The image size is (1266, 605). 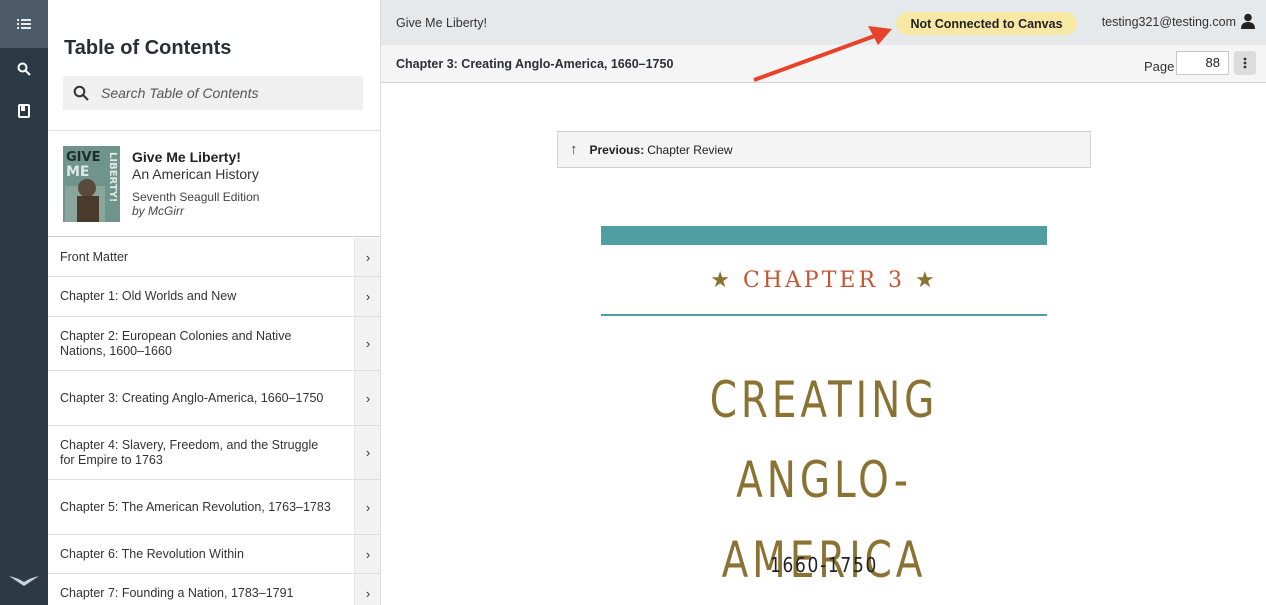 What do you see at coordinates (24, 582) in the screenshot?
I see `bird-logo-icon` at bounding box center [24, 582].